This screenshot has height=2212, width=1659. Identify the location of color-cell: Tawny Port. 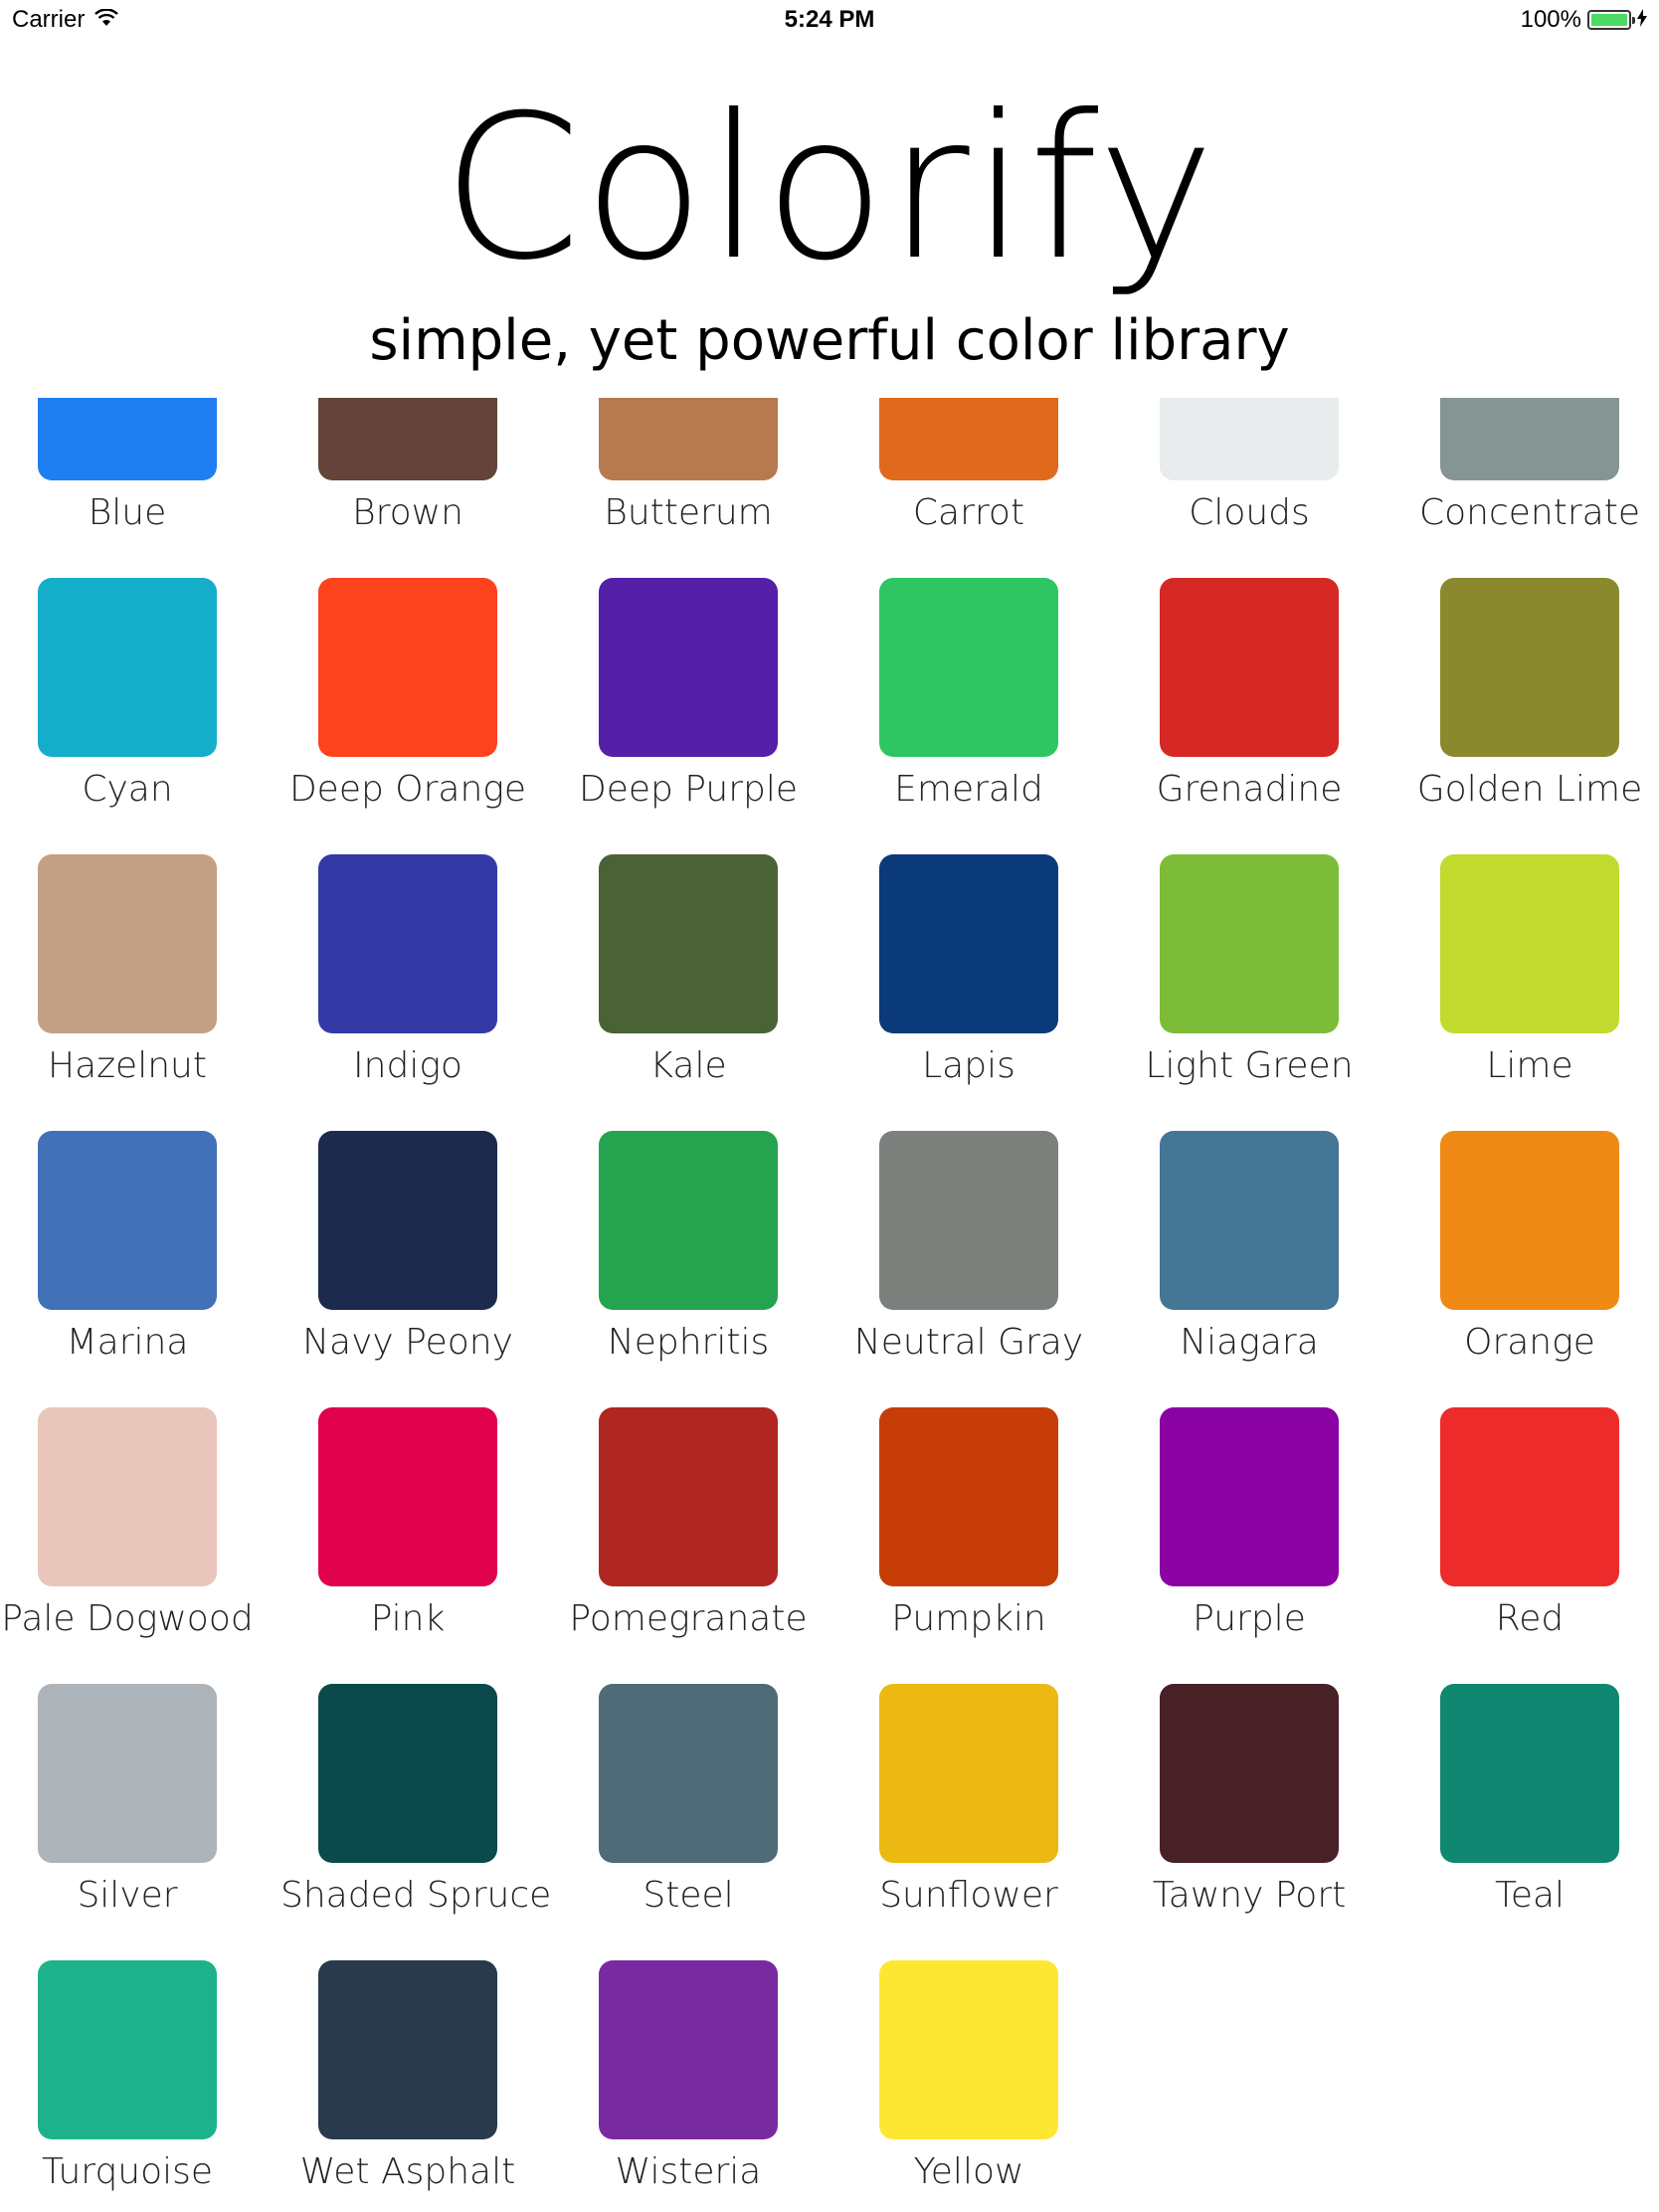
(1262, 1822).